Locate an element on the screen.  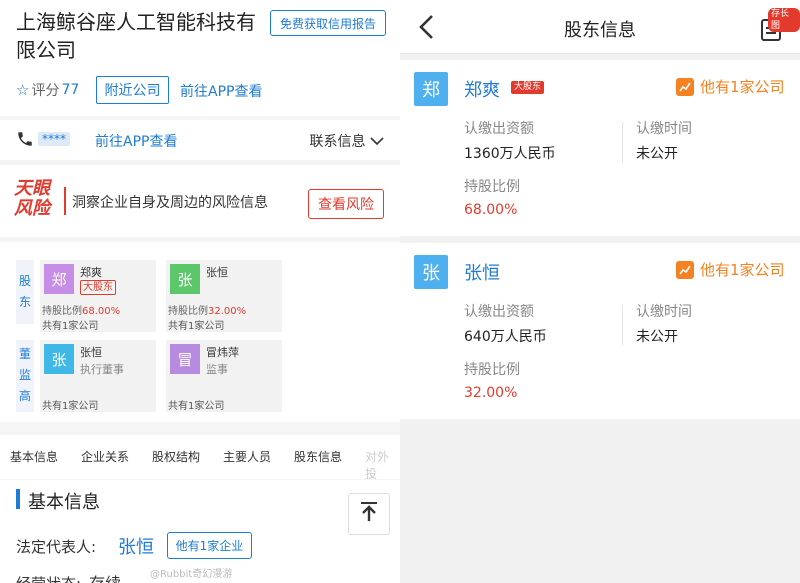
risk-logo-line1: 天眼 is located at coordinates (32, 188).